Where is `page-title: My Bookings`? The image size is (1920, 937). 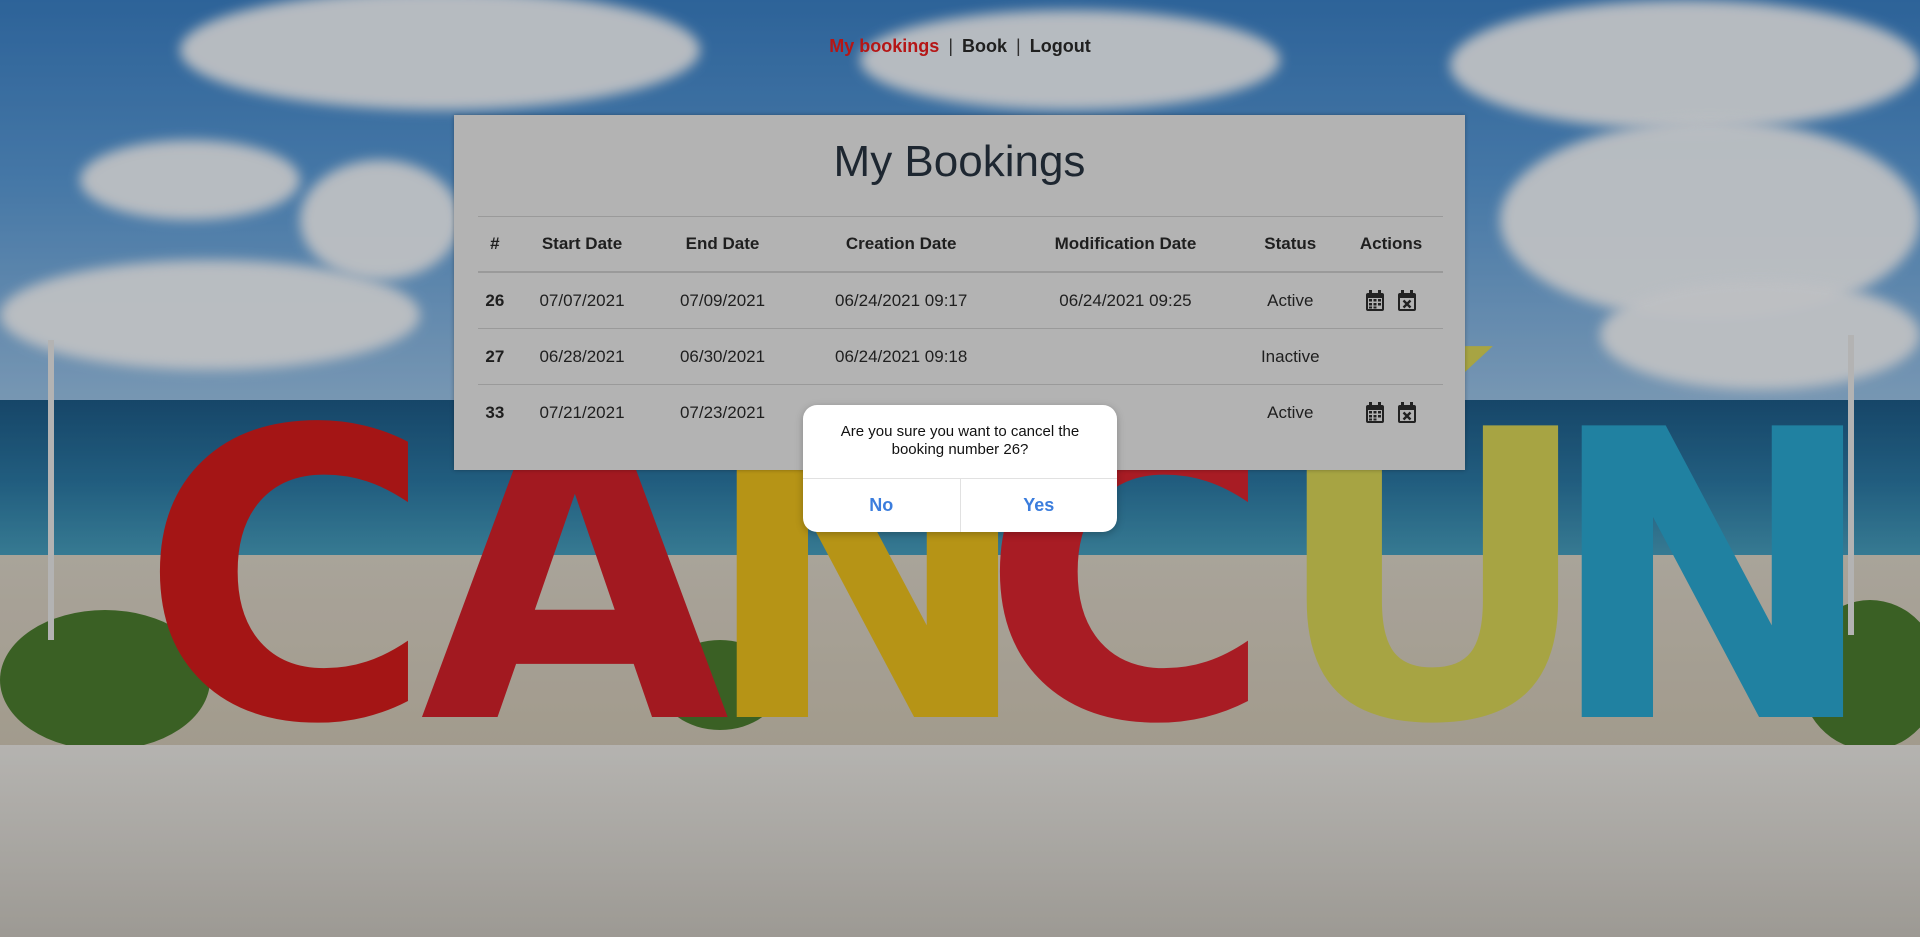
page-title: My Bookings is located at coordinates (959, 161).